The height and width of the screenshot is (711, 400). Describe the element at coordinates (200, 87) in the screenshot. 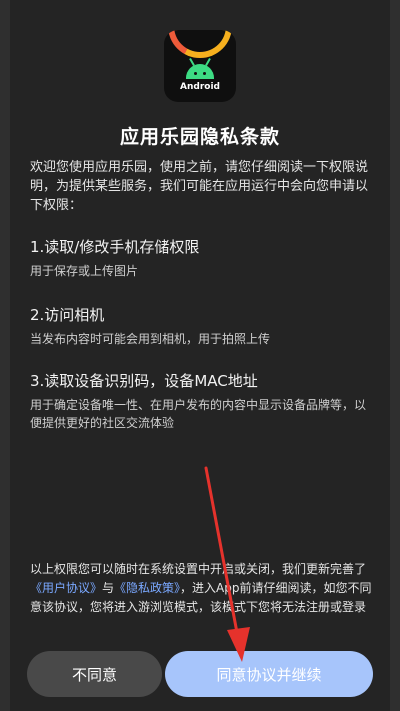

I see `app-icon-brand-text: Android` at that location.